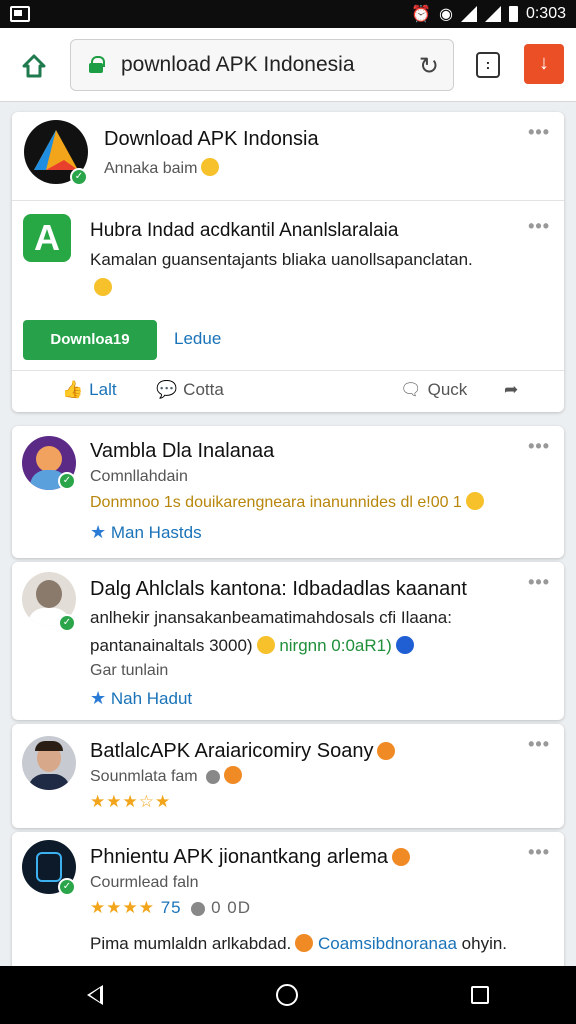  Describe the element at coordinates (244, 230) in the screenshot. I see `post-title: Hubra Indad acdkantil Ananlslaralaia` at that location.